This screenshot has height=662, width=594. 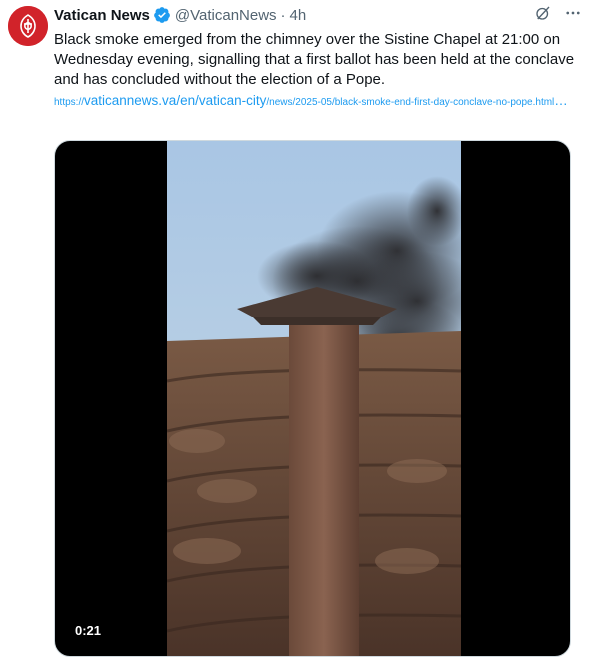 What do you see at coordinates (543, 15) in the screenshot?
I see `grok-icon` at bounding box center [543, 15].